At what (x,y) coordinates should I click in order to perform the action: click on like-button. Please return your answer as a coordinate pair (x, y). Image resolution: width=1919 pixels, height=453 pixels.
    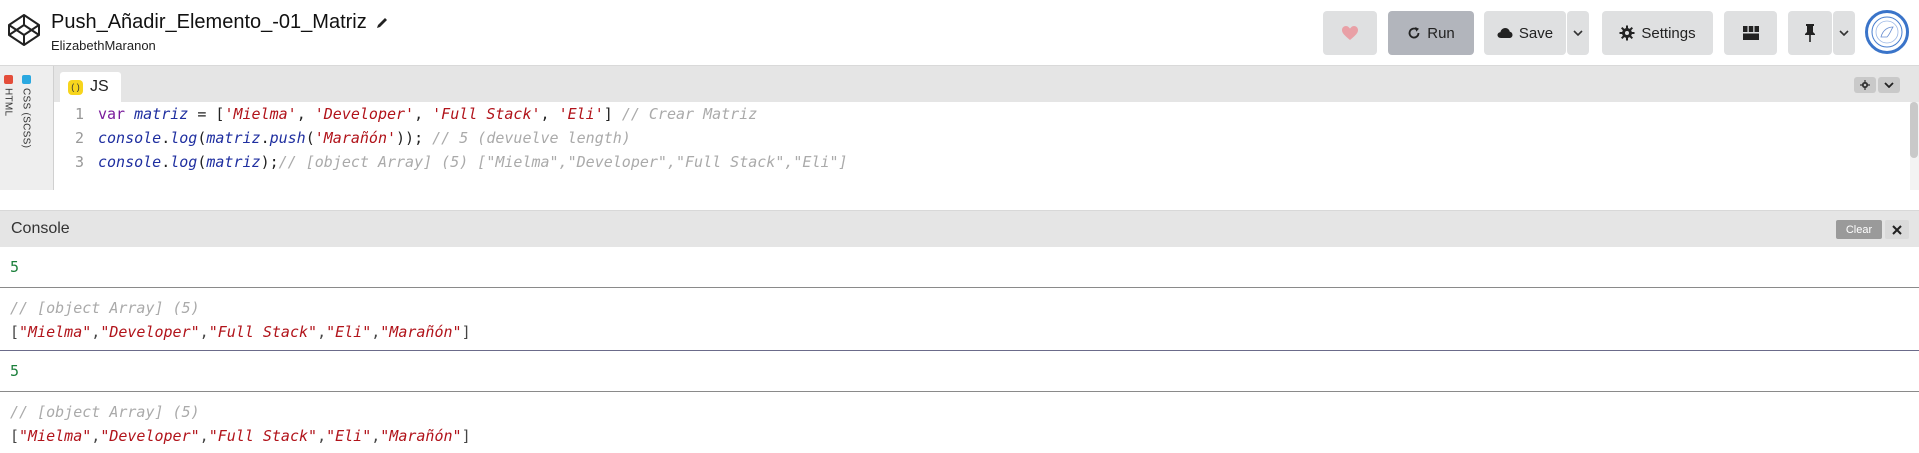
    Looking at the image, I should click on (1350, 33).